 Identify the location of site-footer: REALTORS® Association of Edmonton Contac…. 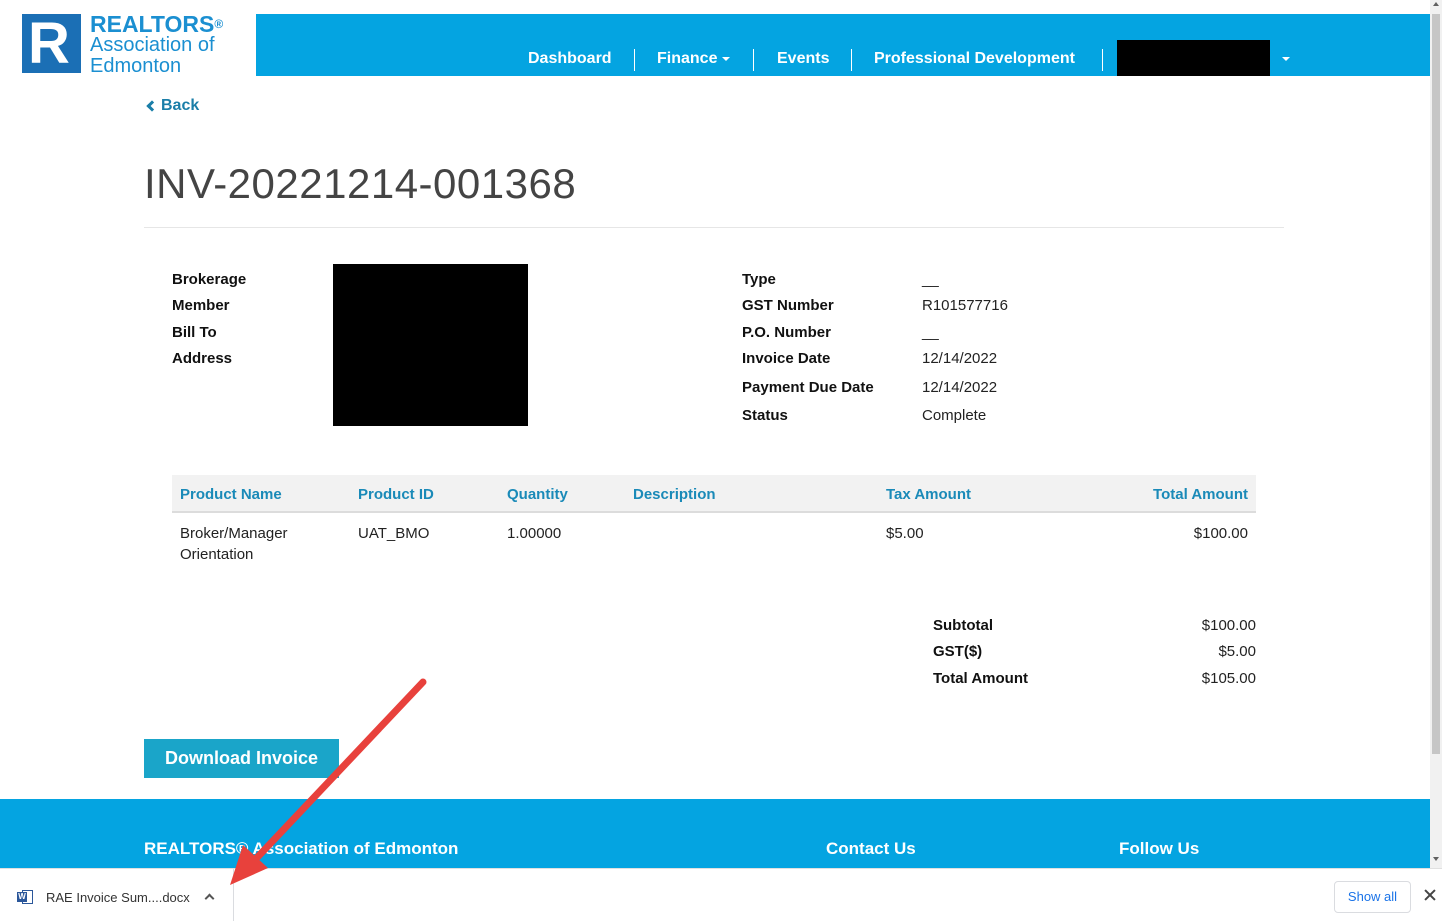
(715, 833).